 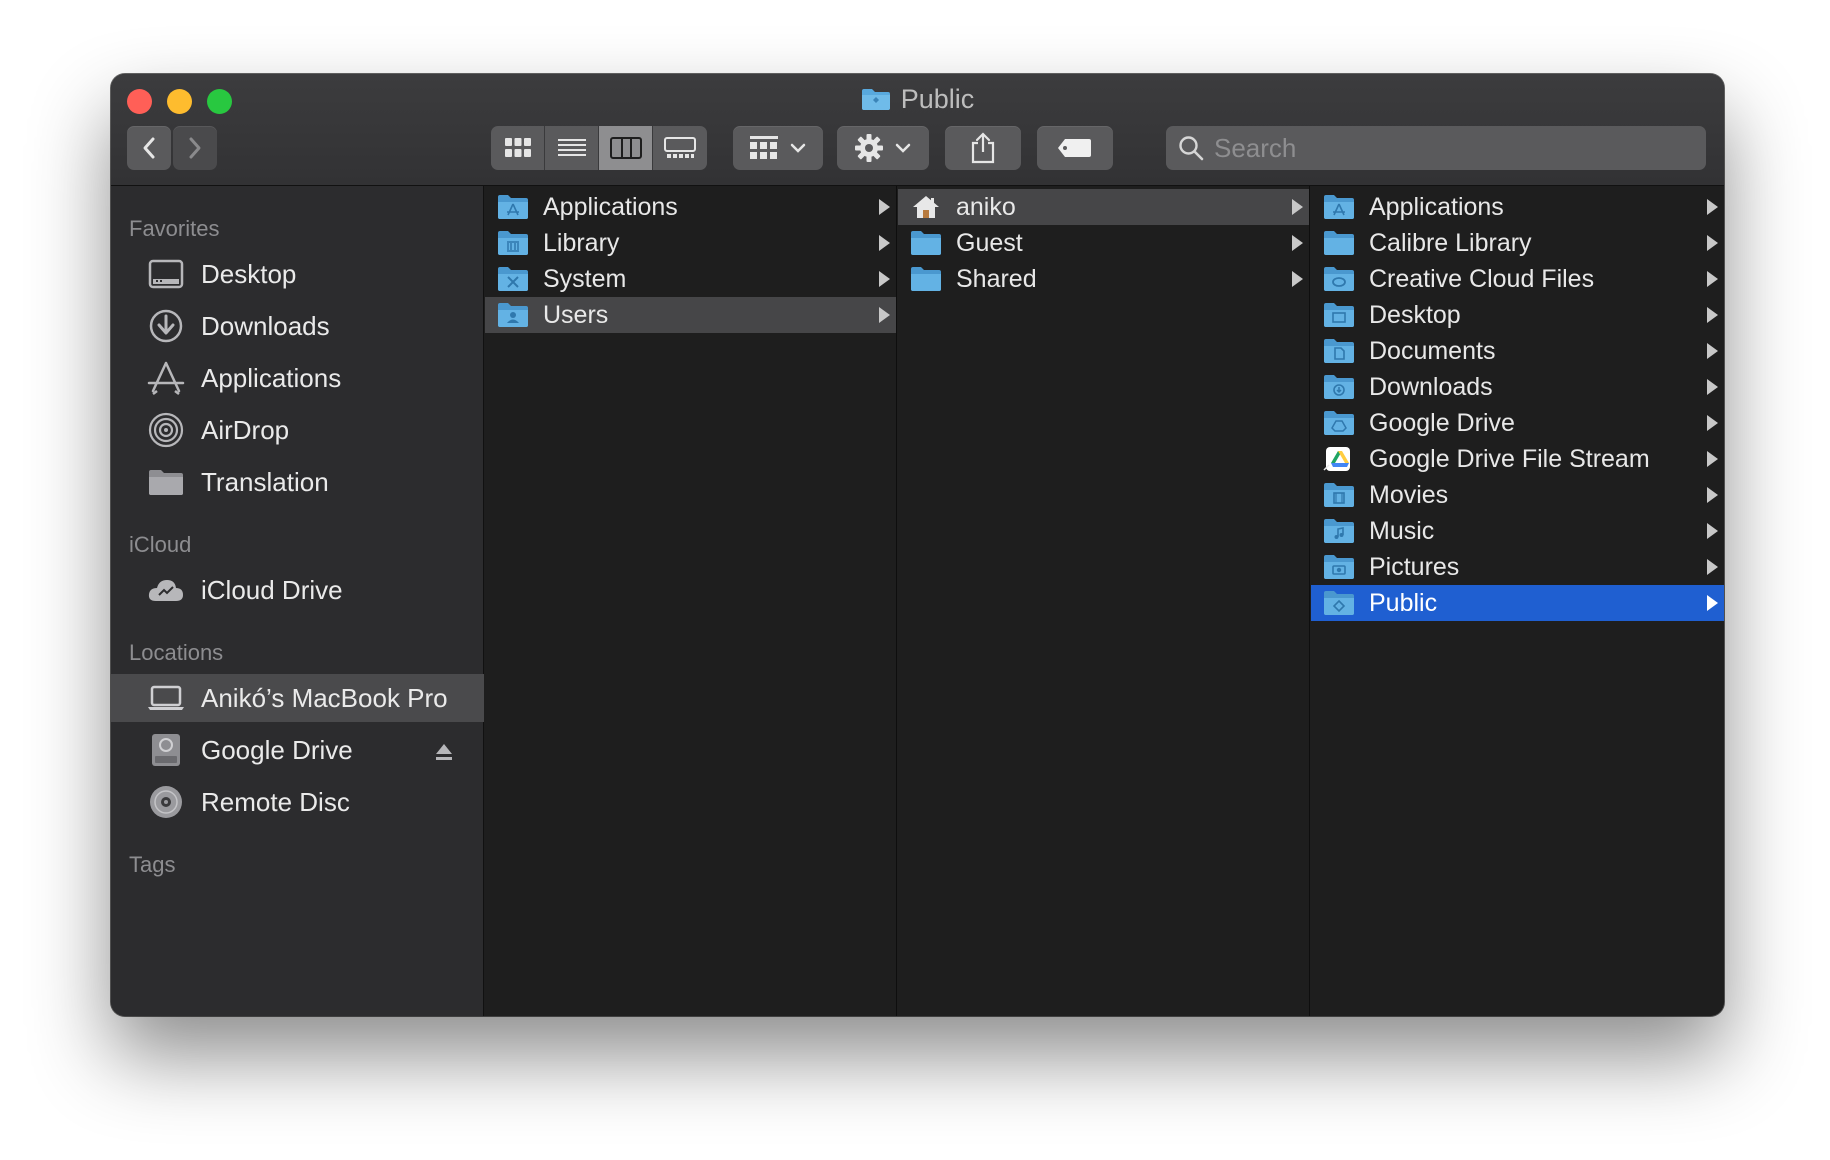 What do you see at coordinates (1432, 350) in the screenshot?
I see `list-item-label: Documents` at bounding box center [1432, 350].